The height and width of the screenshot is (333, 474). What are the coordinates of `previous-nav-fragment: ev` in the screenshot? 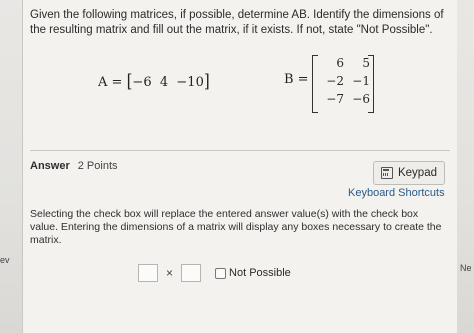 It's located at (5, 260).